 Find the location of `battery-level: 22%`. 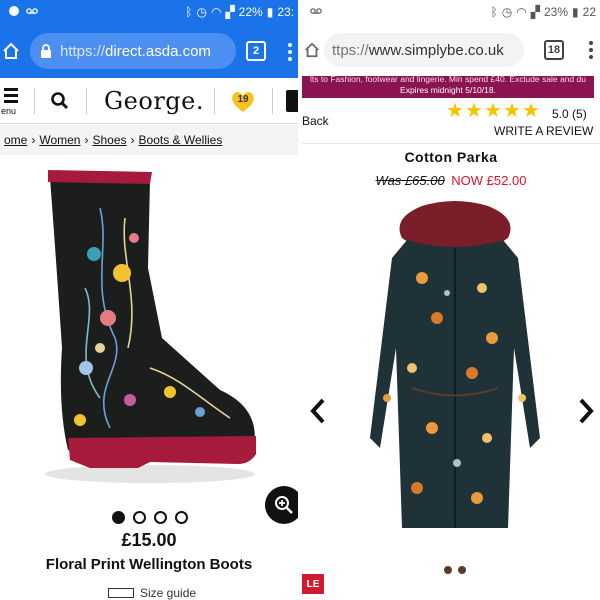

battery-level: 22% is located at coordinates (250, 12).